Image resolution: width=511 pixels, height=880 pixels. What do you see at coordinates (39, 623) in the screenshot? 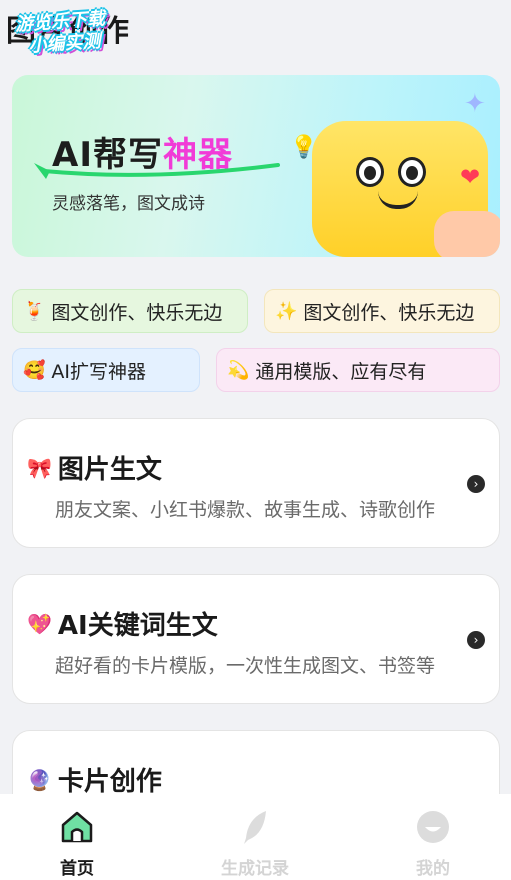
I see `sparkling-heart-icon: 💖` at bounding box center [39, 623].